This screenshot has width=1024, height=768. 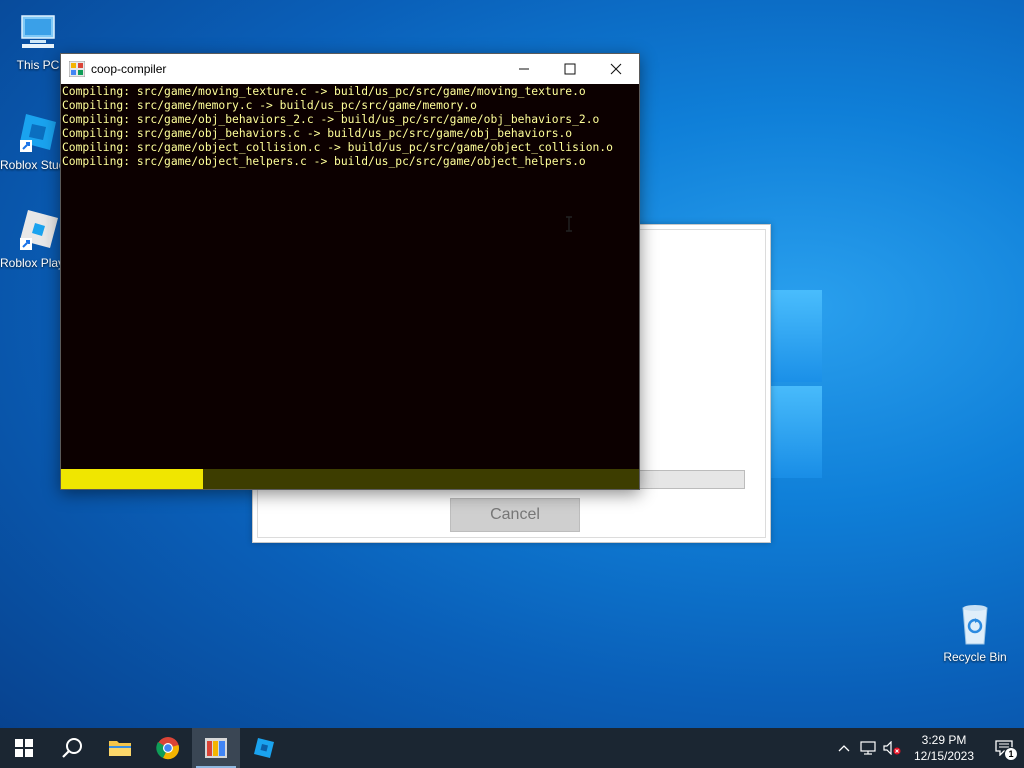 I want to click on minimize-icon, so click(x=524, y=69).